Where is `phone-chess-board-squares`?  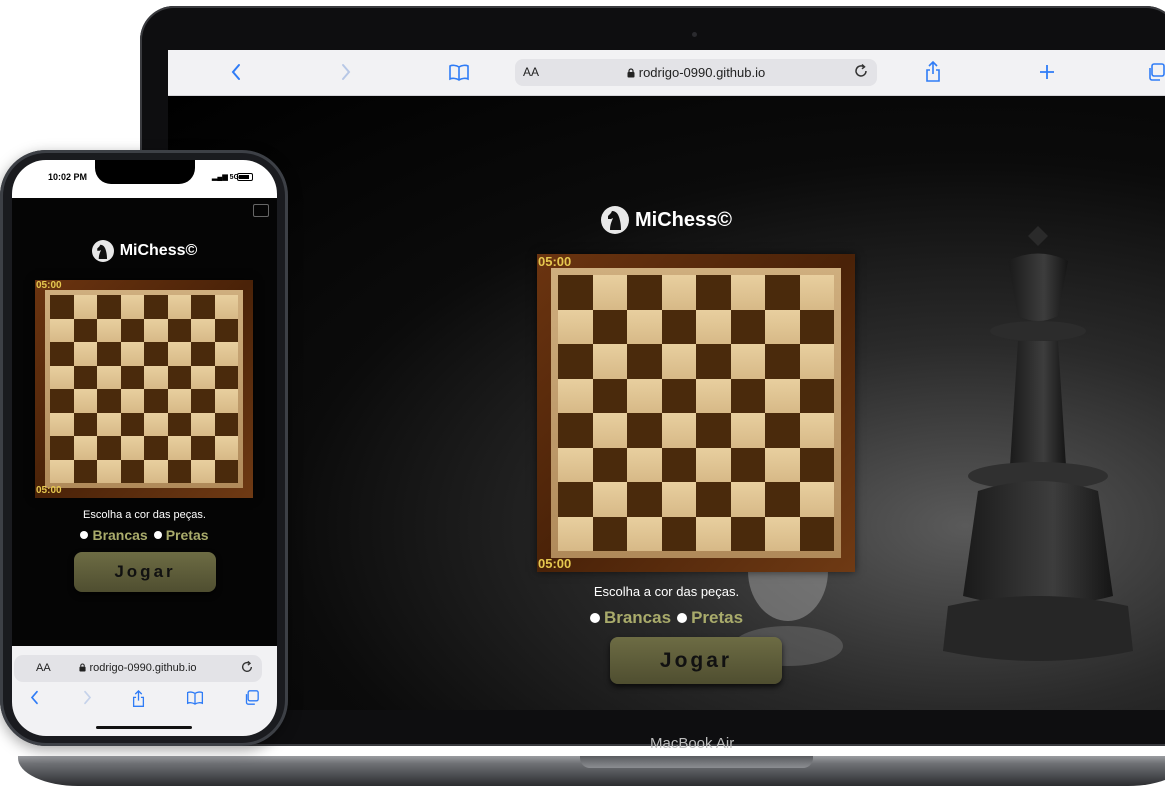 phone-chess-board-squares is located at coordinates (144, 389).